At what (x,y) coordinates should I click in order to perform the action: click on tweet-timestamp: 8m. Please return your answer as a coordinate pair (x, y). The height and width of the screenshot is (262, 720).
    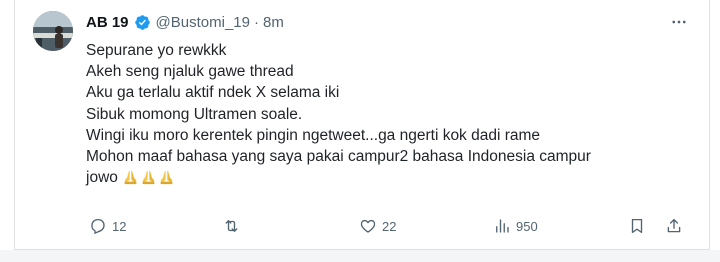
    Looking at the image, I should click on (273, 22).